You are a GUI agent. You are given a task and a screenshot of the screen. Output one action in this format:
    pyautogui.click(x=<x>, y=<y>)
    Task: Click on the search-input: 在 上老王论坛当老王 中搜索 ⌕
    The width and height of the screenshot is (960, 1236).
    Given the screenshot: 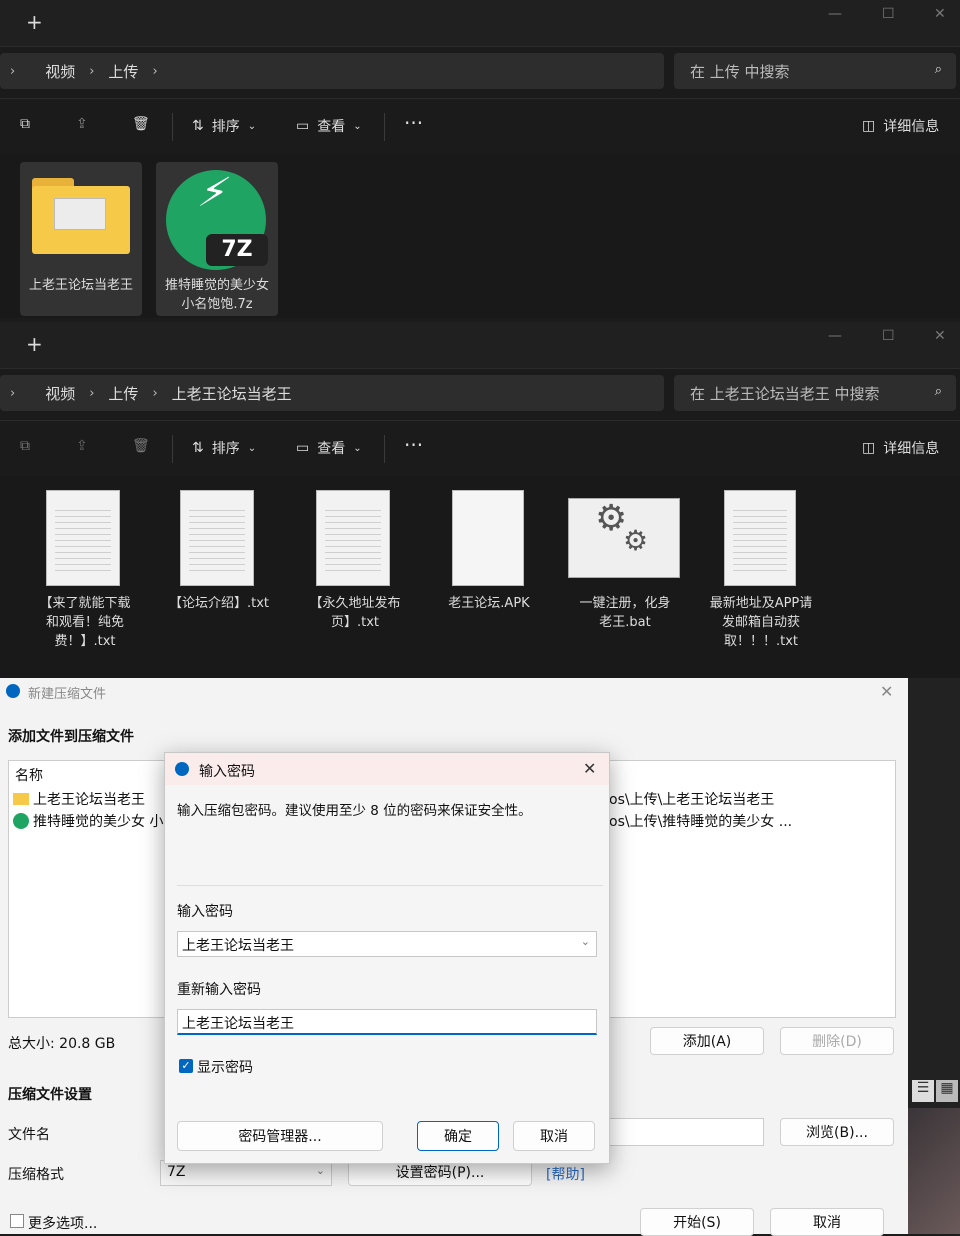 What is the action you would take?
    pyautogui.click(x=815, y=393)
    